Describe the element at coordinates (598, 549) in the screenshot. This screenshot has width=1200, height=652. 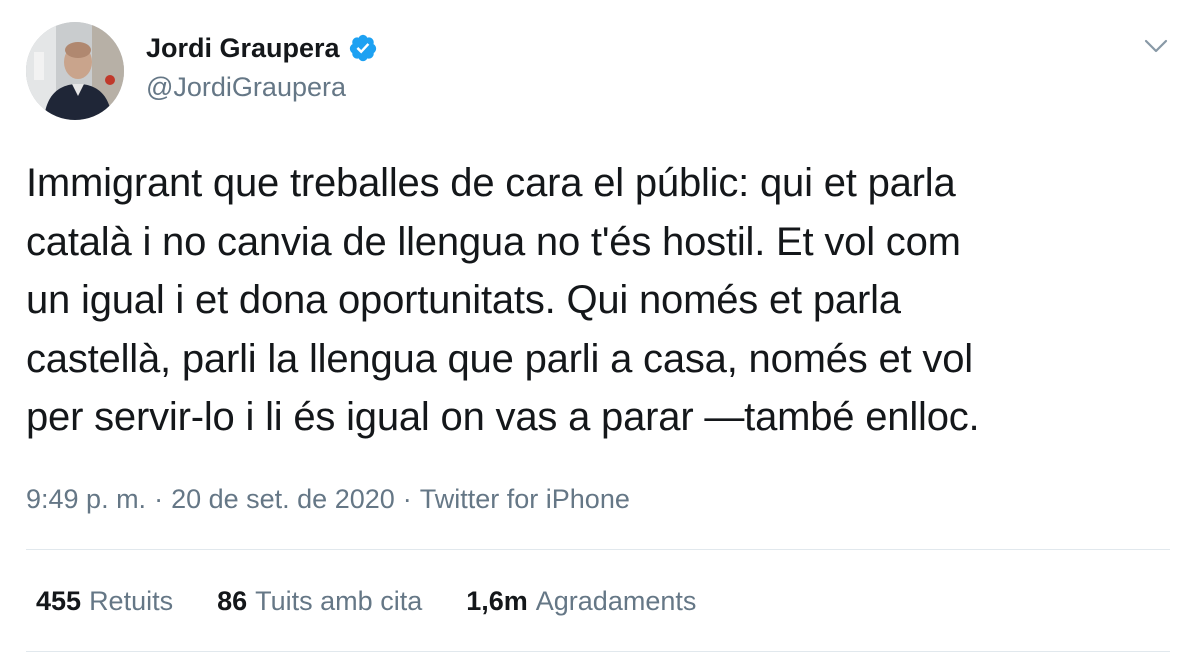
I see `divider` at that location.